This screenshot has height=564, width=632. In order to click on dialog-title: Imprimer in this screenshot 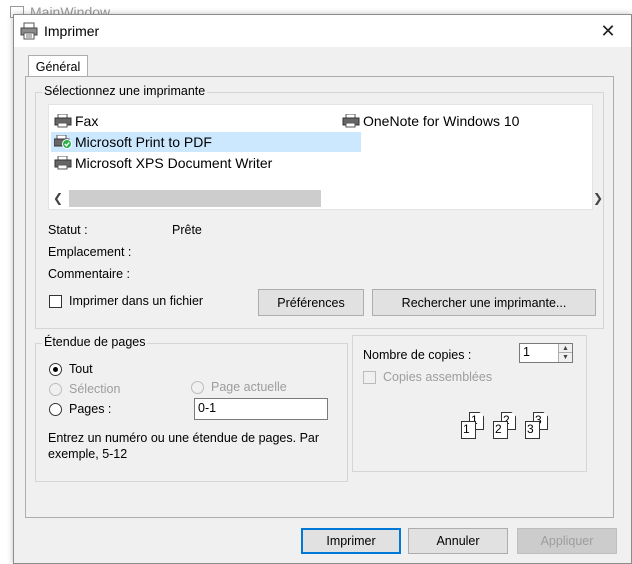, I will do `click(72, 31)`.